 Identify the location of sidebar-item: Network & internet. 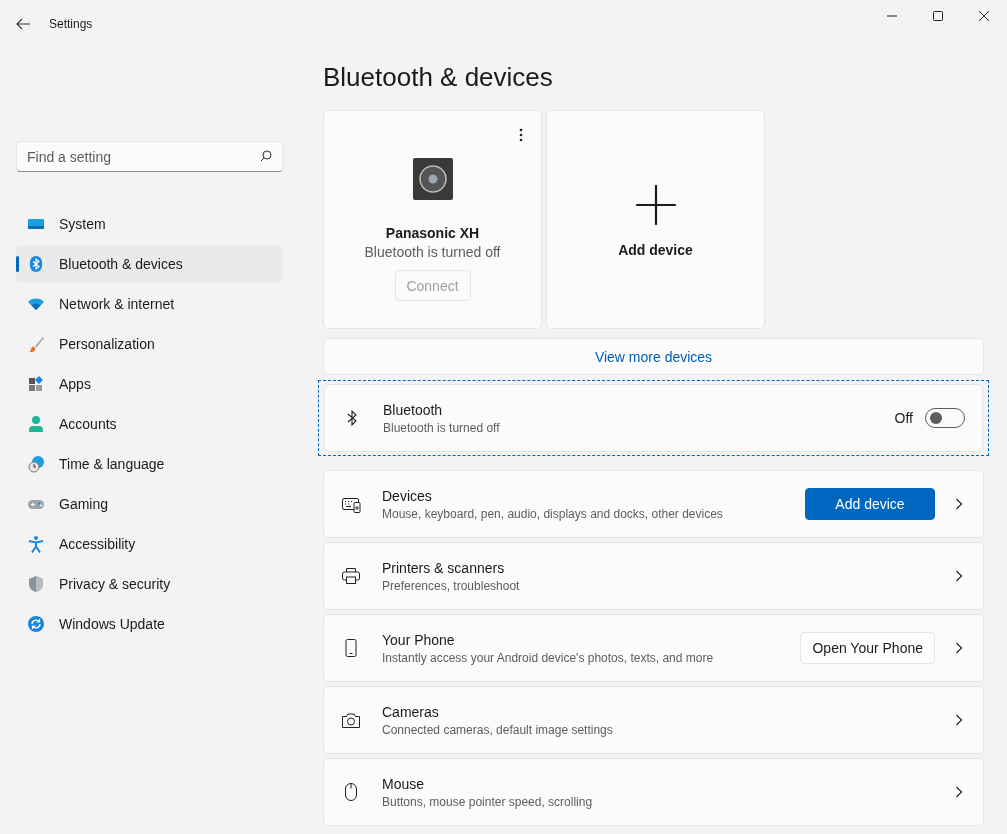
(149, 304).